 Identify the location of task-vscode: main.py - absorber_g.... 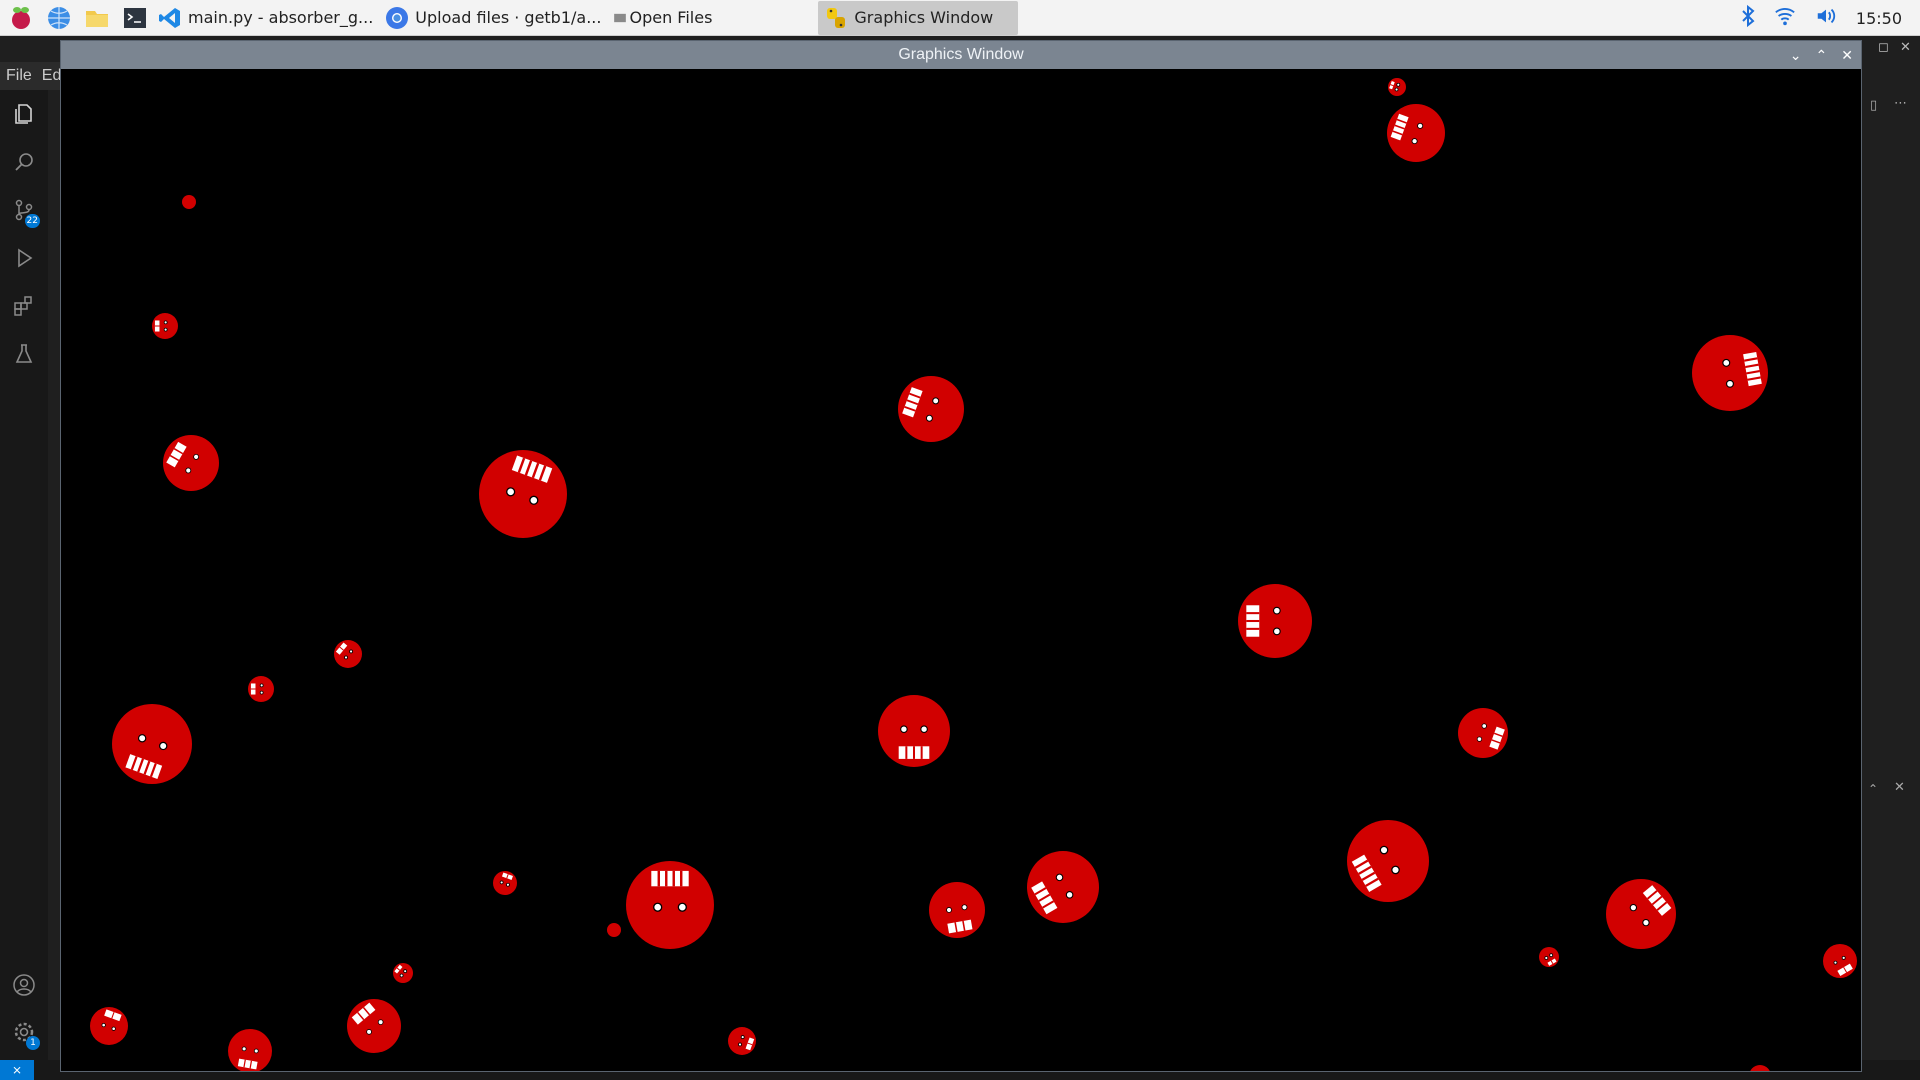
(265, 18).